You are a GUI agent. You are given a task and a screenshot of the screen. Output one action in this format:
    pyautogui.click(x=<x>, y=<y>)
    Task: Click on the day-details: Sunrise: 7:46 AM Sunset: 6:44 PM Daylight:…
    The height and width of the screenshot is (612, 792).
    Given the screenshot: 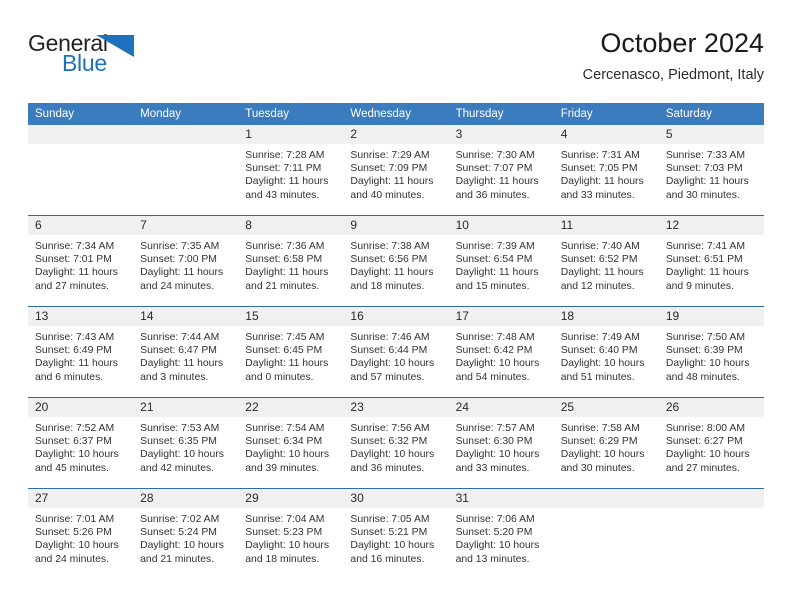 What is the action you would take?
    pyautogui.click(x=395, y=355)
    